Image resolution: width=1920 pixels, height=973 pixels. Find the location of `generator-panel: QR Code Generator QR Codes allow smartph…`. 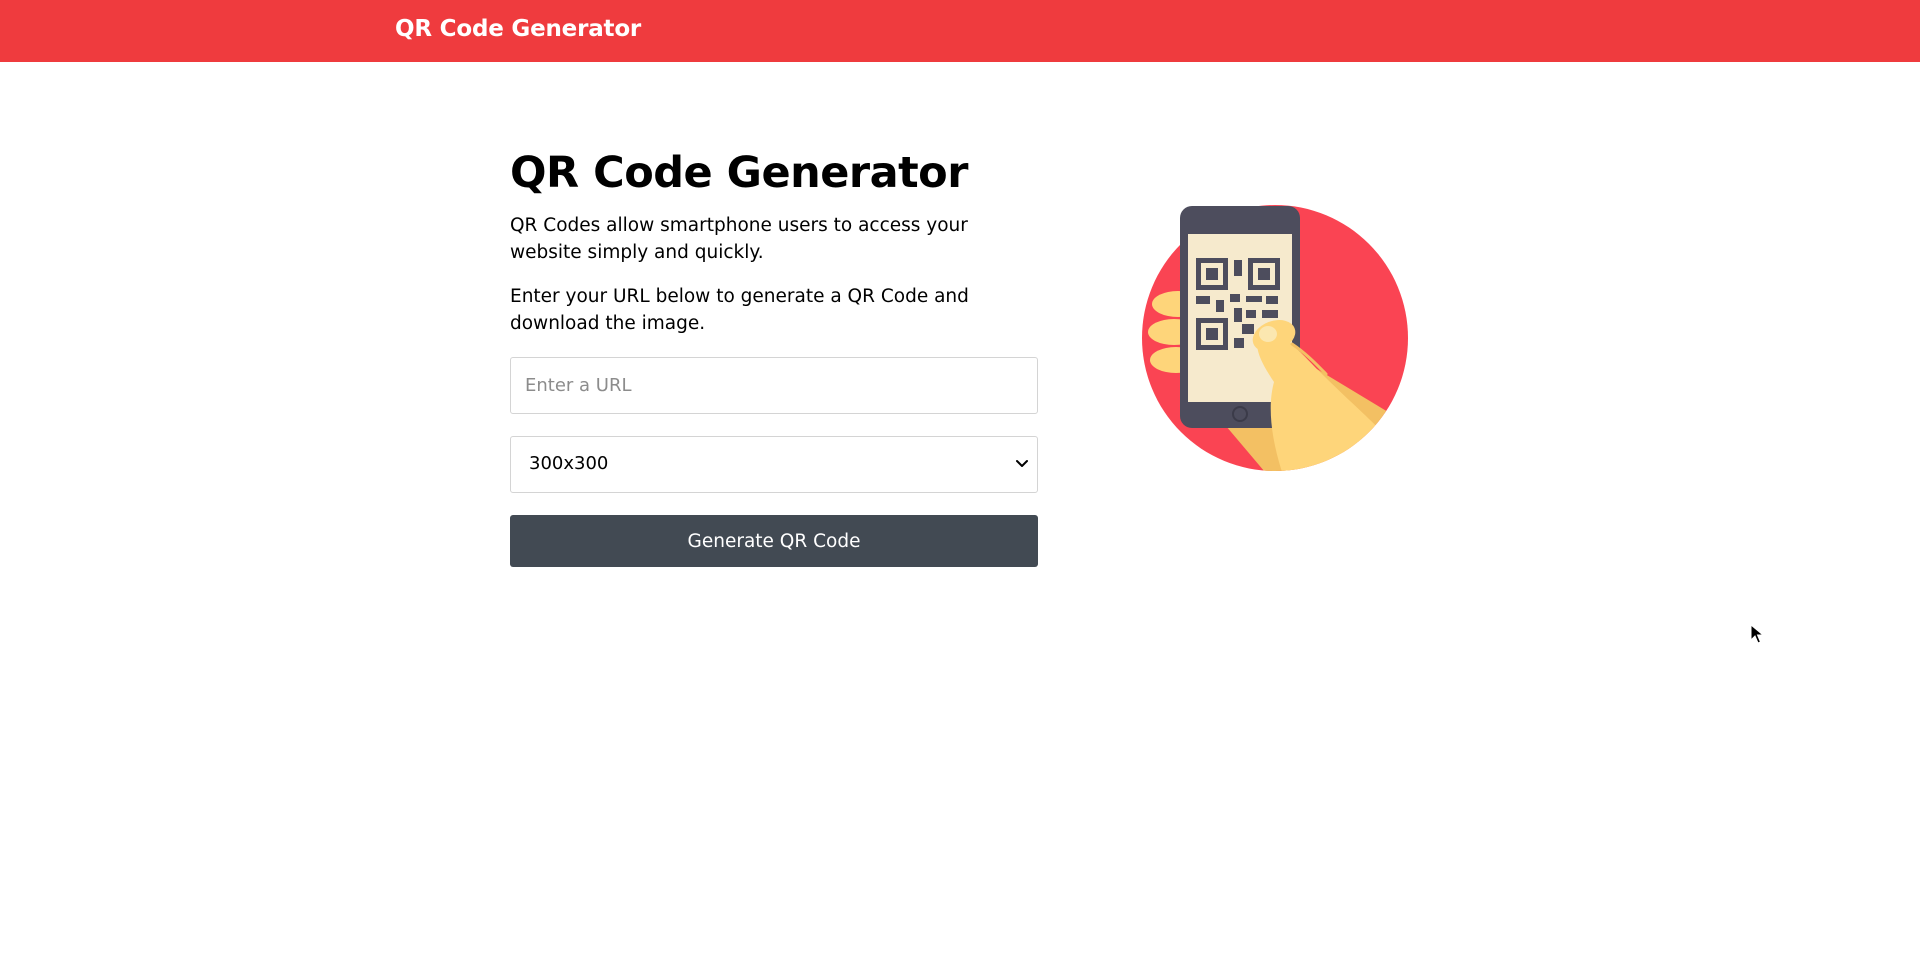

generator-panel: QR Code Generator QR Codes allow smartph… is located at coordinates (774, 356).